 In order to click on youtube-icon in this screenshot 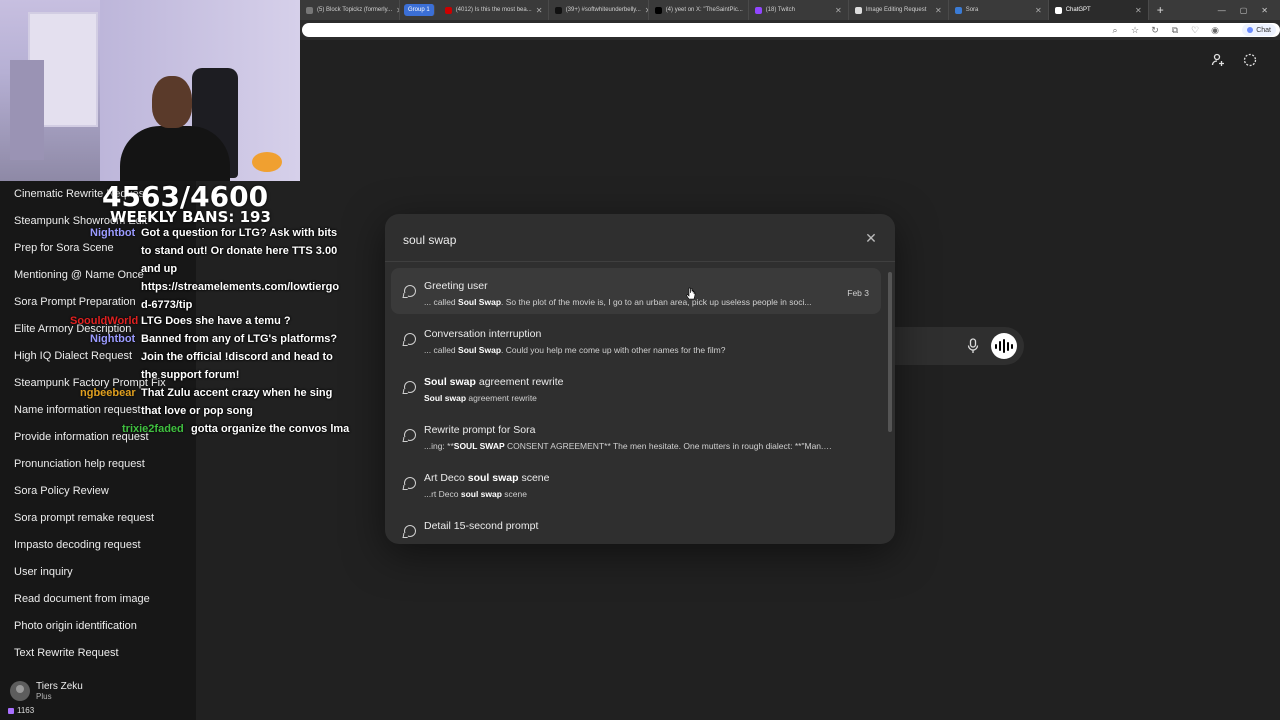, I will do `click(448, 10)`.